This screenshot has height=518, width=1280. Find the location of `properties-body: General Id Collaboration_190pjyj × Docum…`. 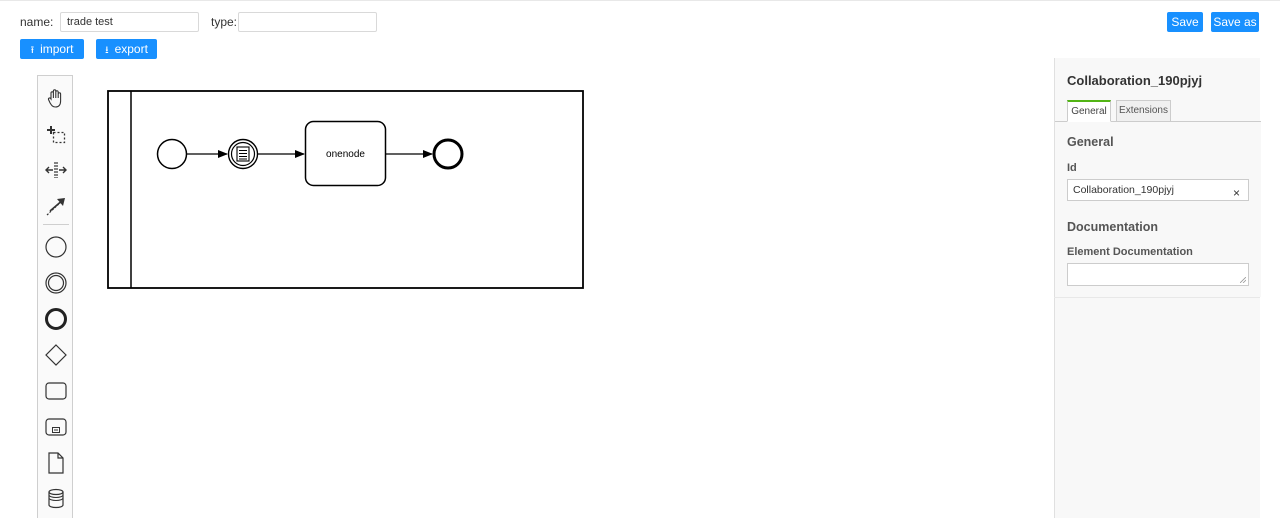

properties-body: General Id Collaboration_190pjyj × Docum… is located at coordinates (1158, 209).